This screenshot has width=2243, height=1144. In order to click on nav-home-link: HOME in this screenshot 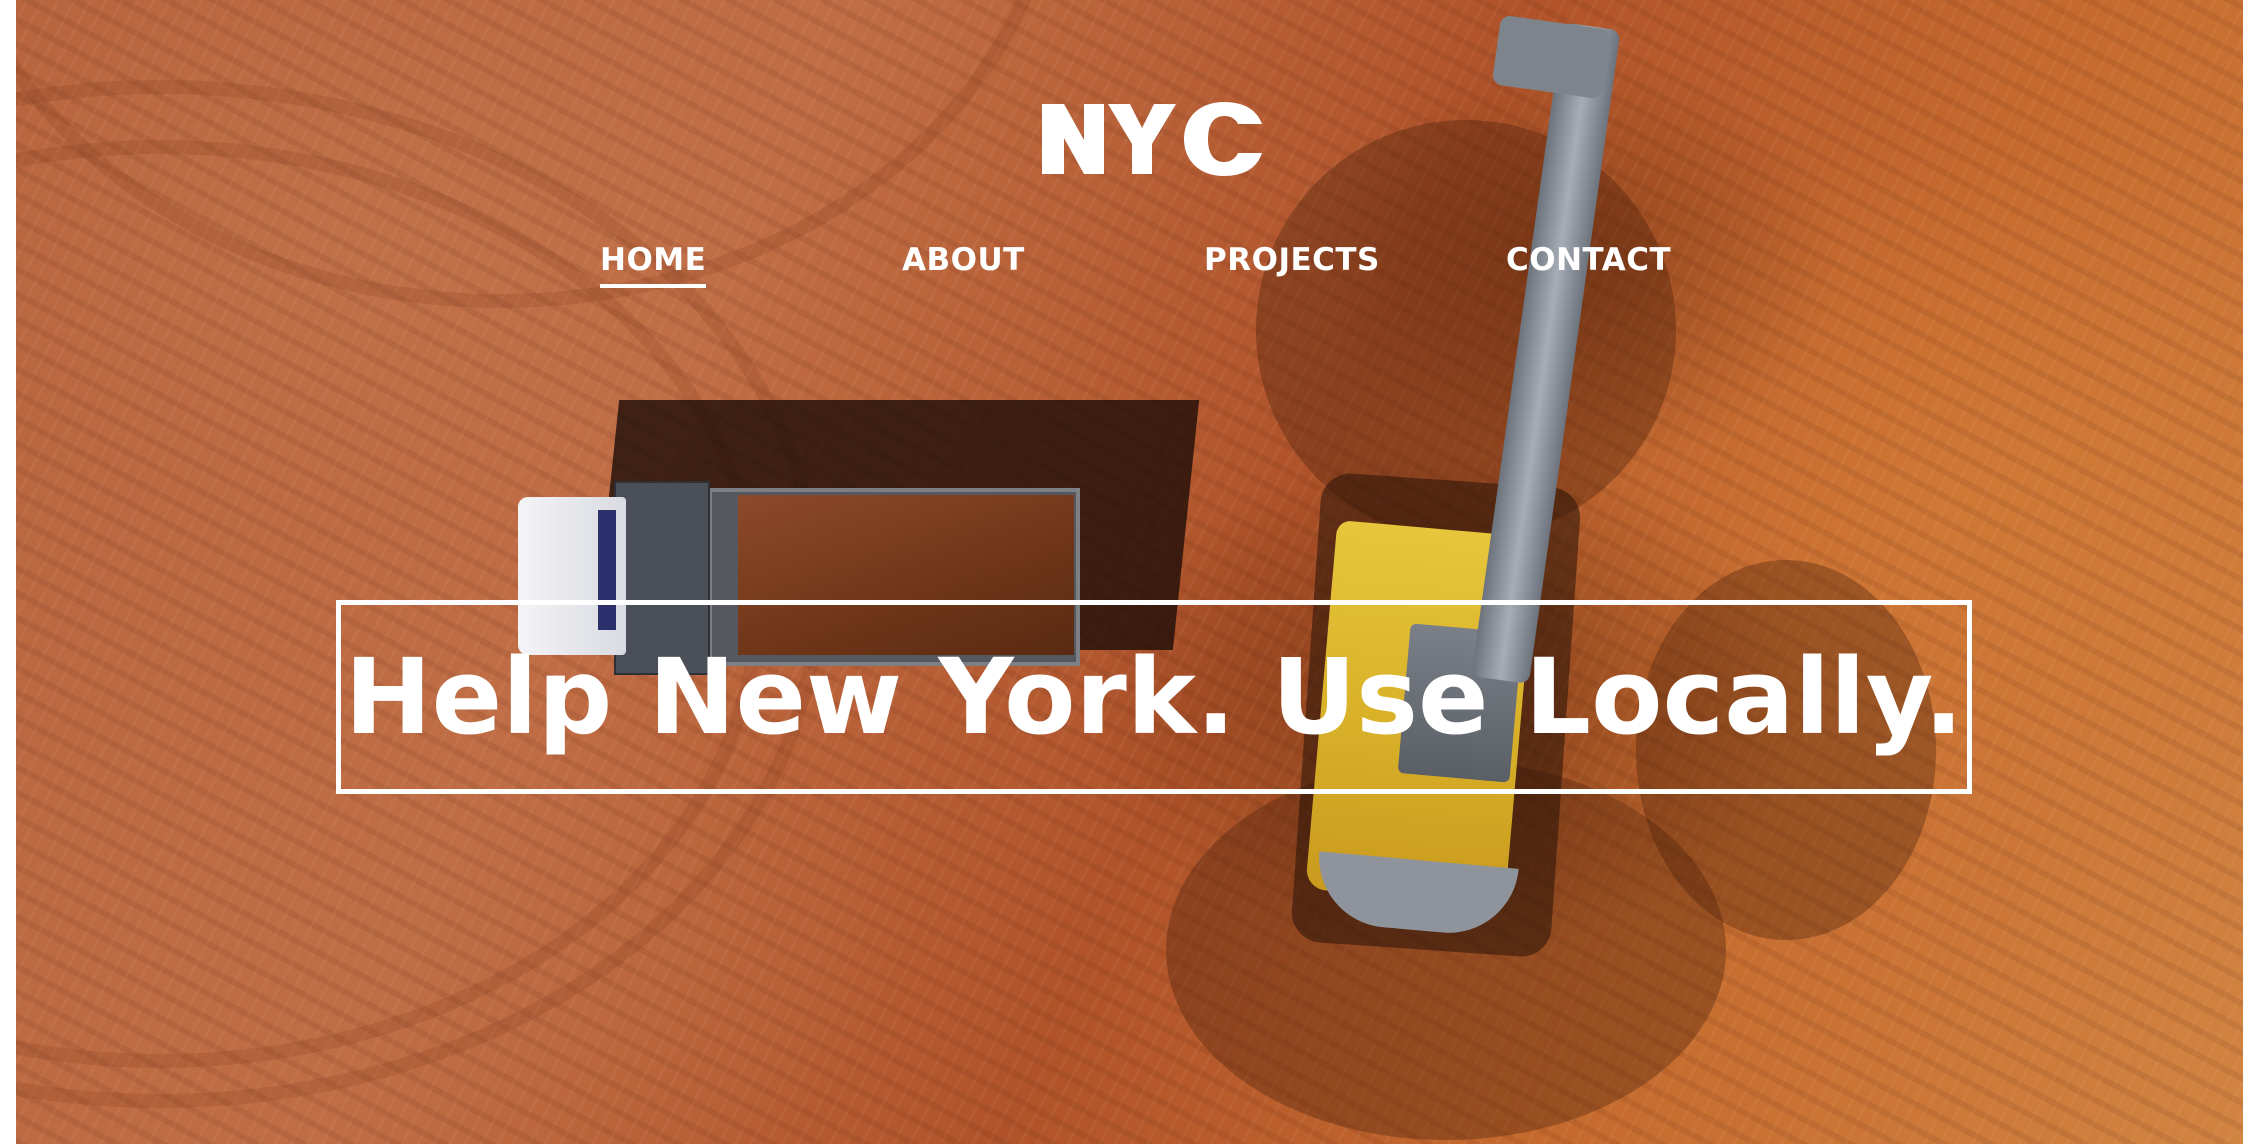, I will do `click(653, 265)`.